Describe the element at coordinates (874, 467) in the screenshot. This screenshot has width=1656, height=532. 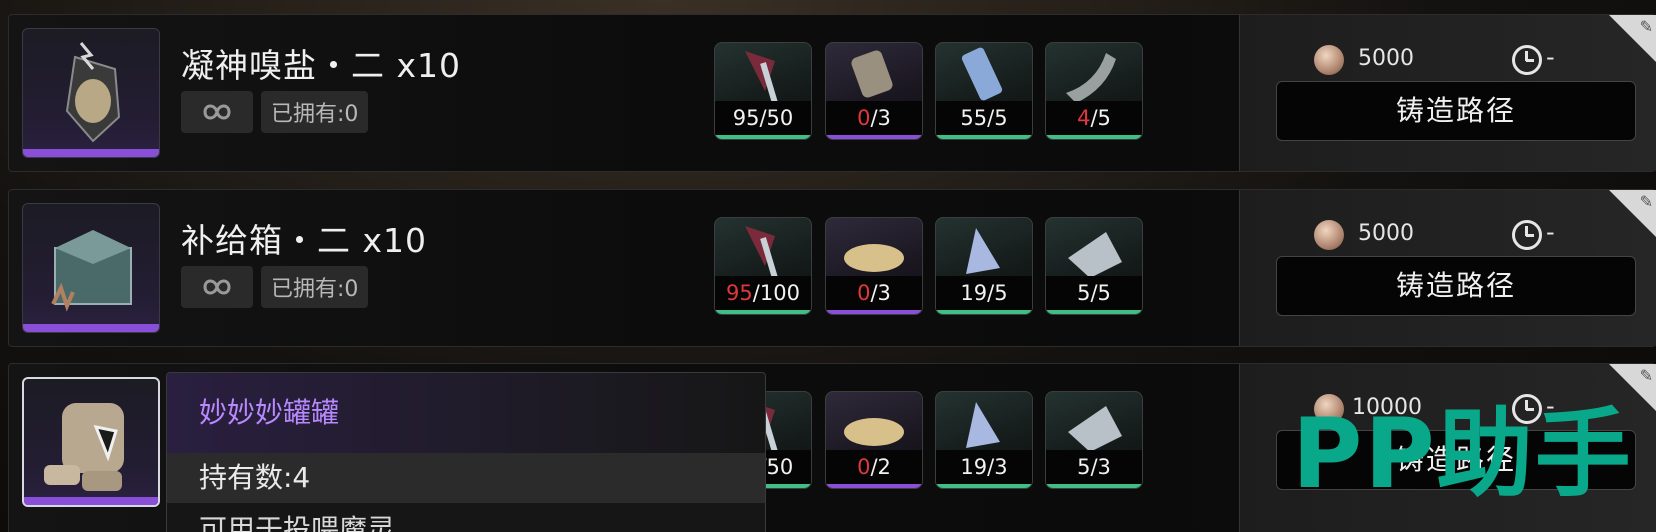
I see `material-count: 0/2` at that location.